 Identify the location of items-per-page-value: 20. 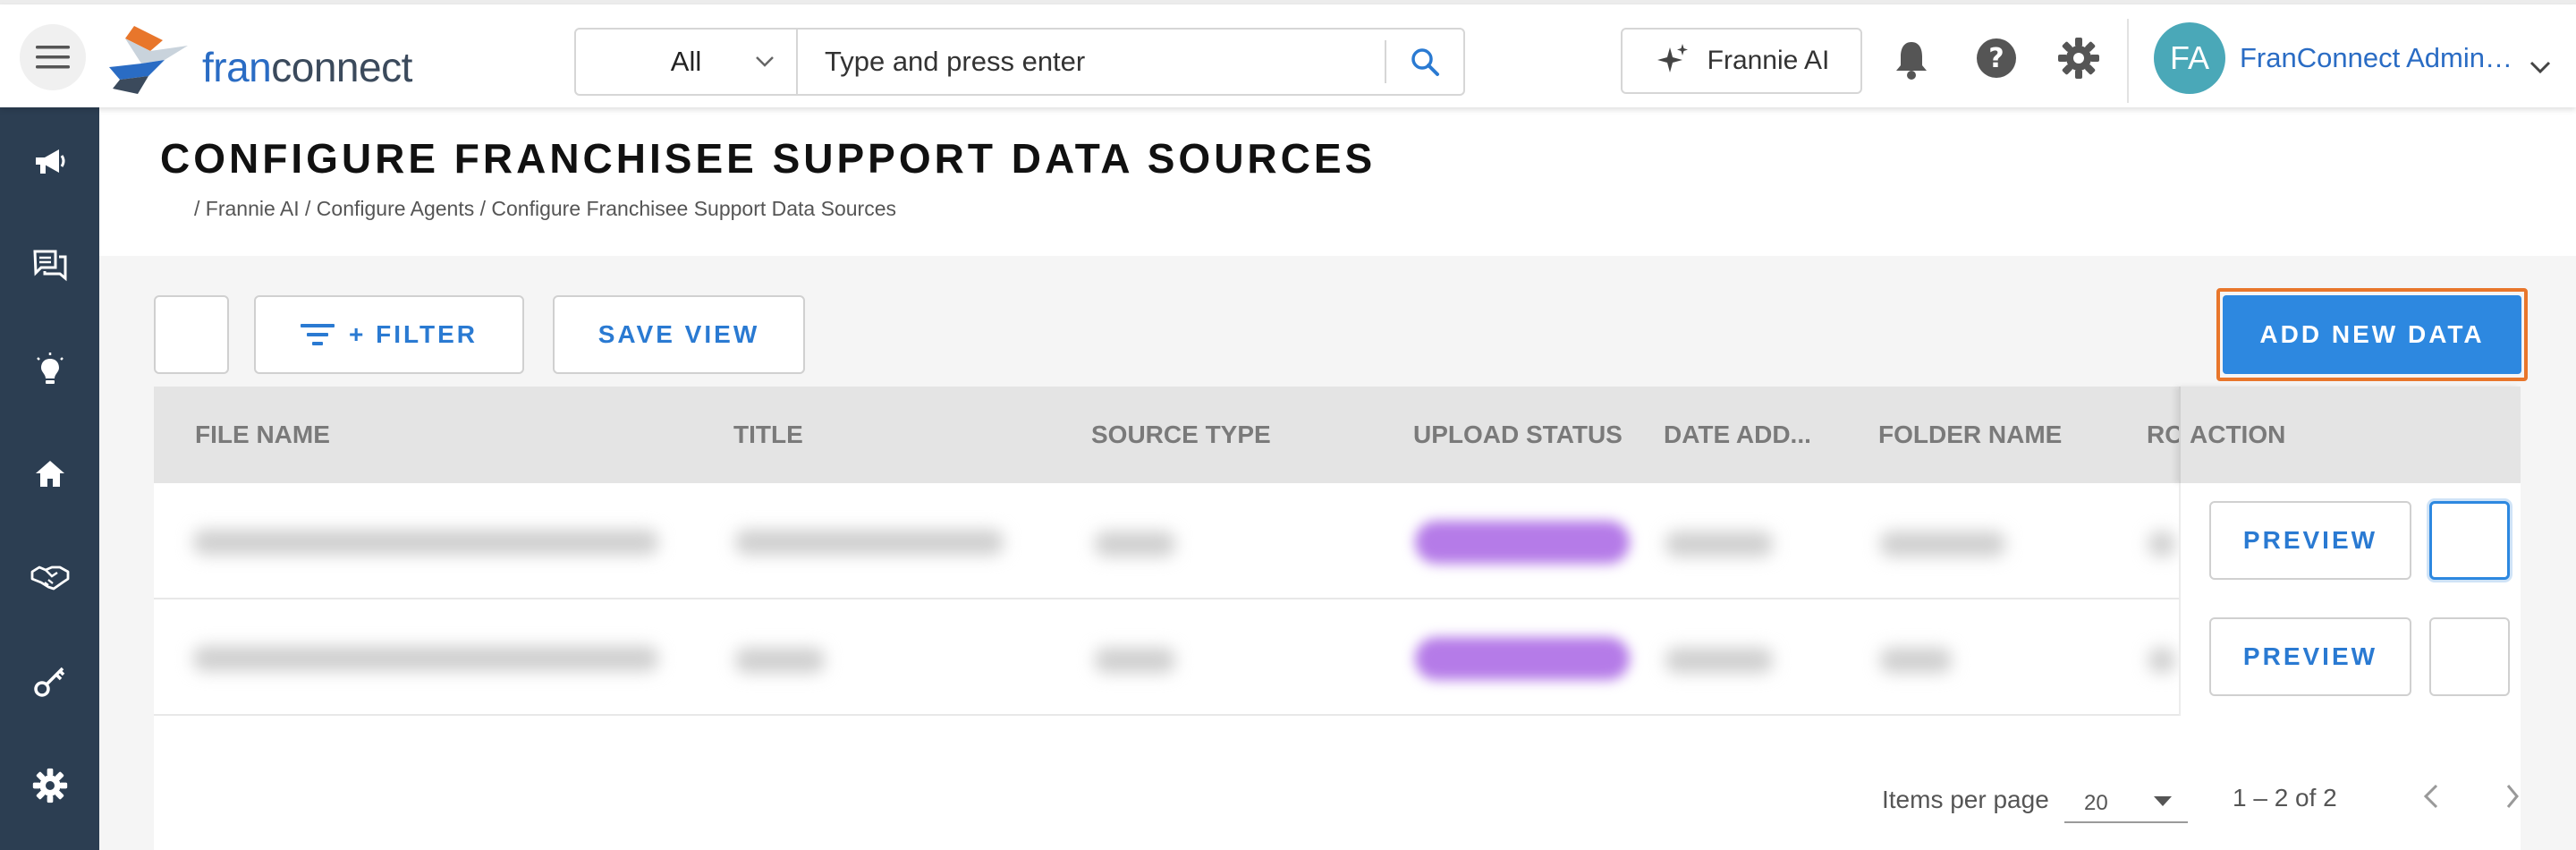
(2096, 803).